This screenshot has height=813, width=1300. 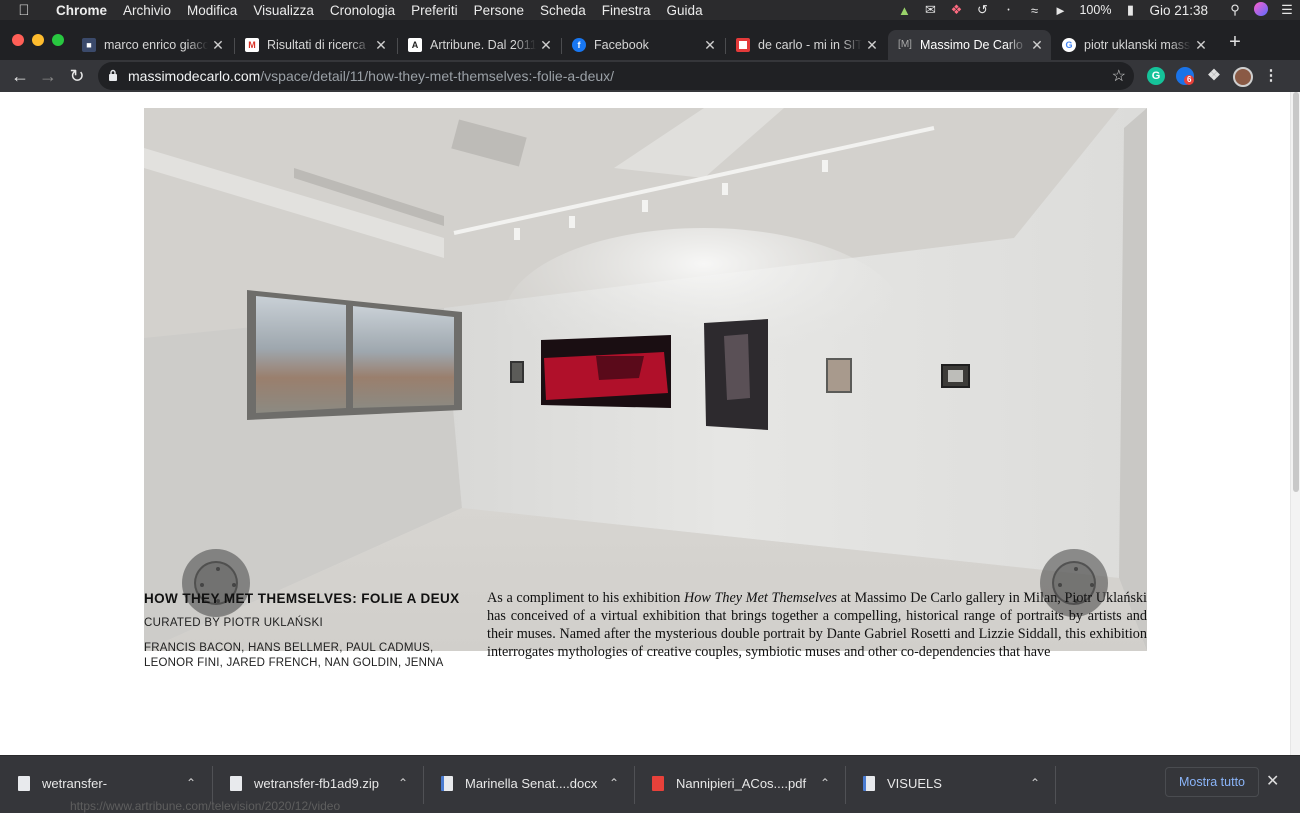 I want to click on spotlight-search-icon: ⚲, so click(x=1235, y=10).